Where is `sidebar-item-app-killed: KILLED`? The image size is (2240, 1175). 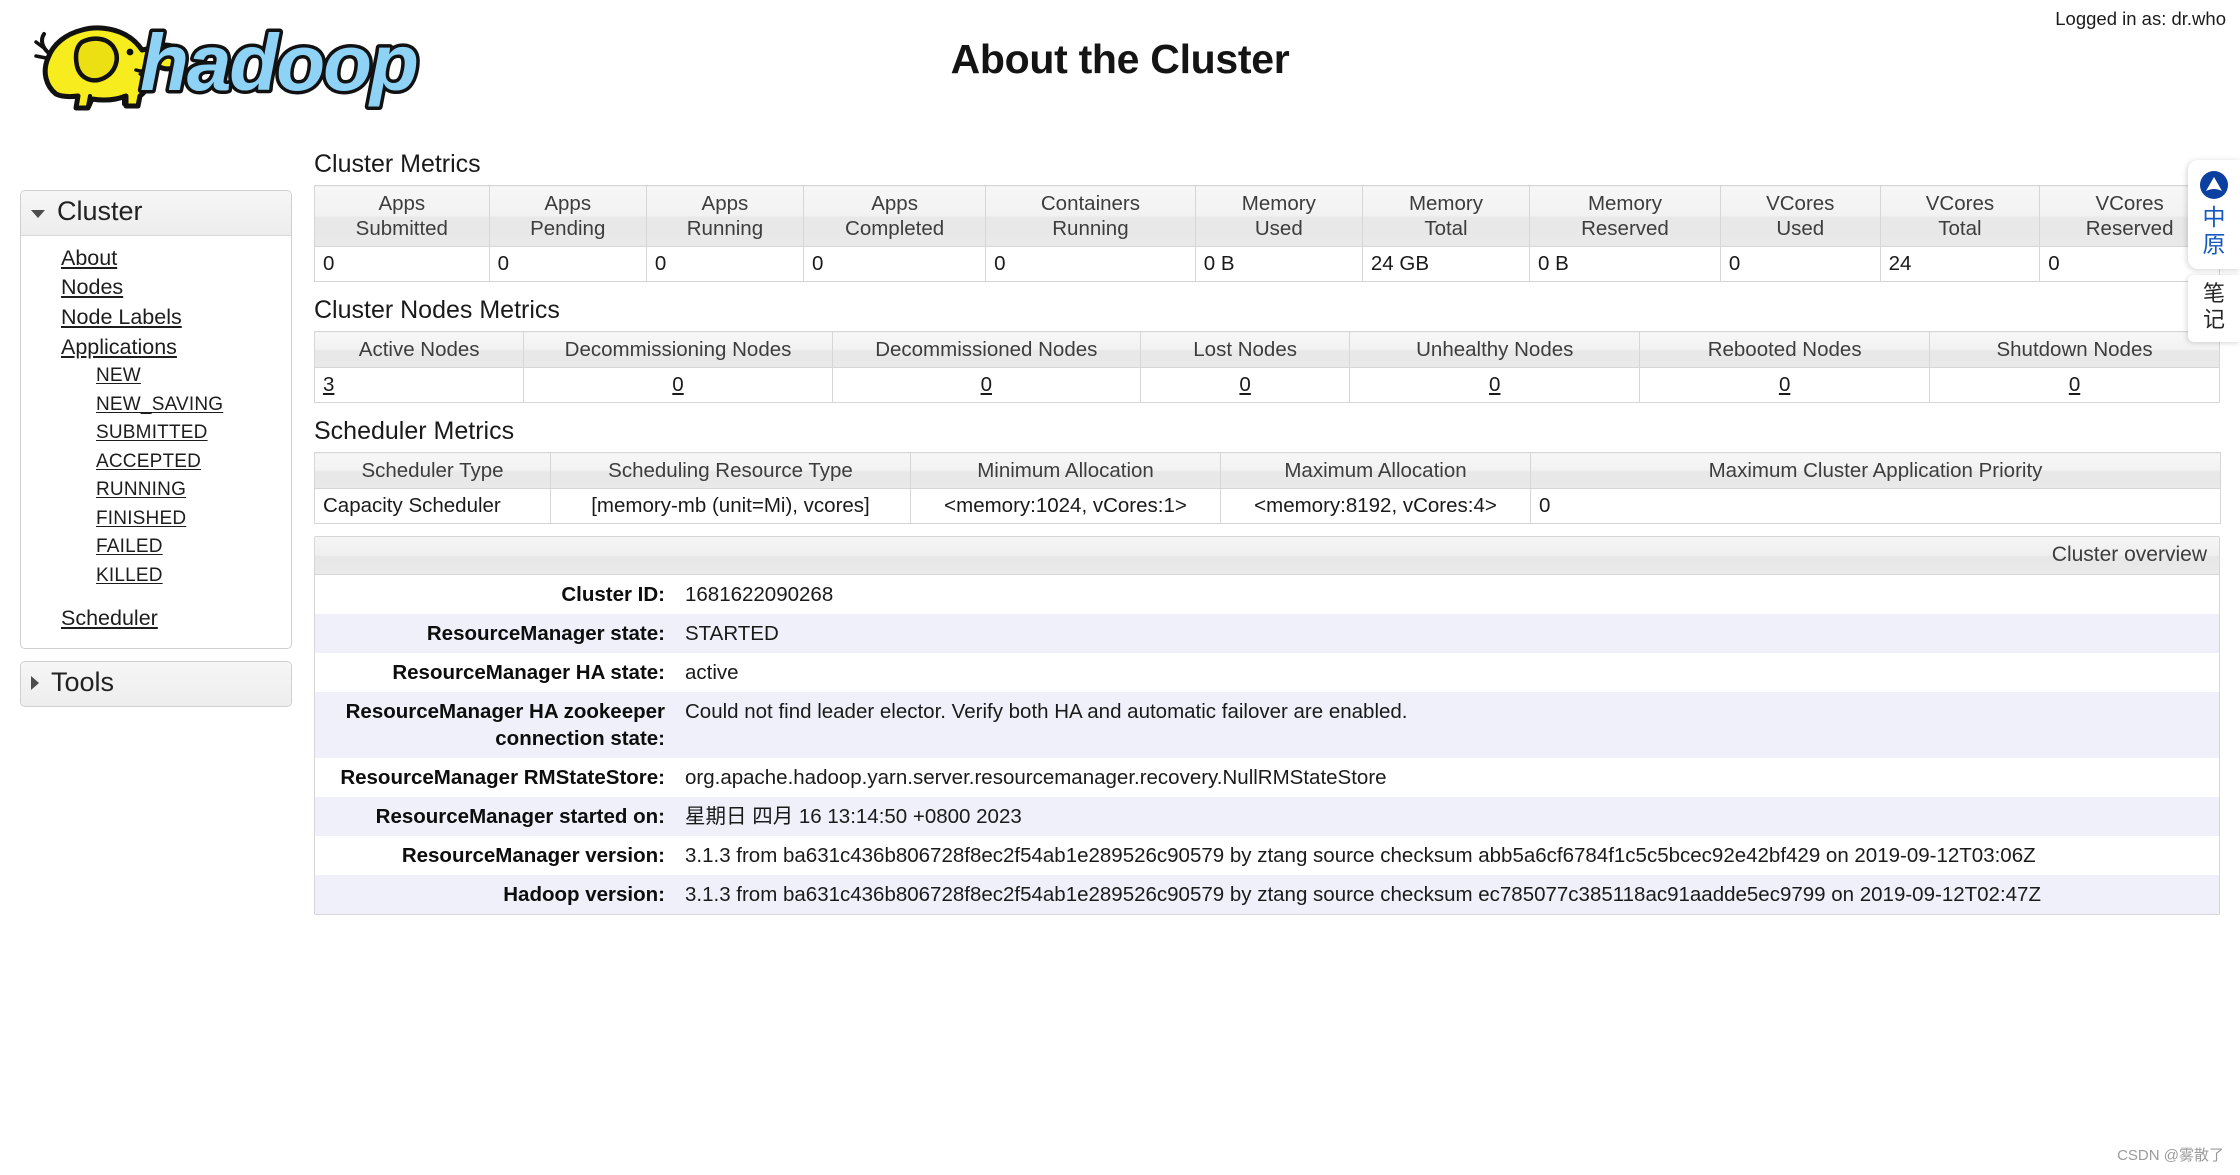 sidebar-item-app-killed: KILLED is located at coordinates (156, 576).